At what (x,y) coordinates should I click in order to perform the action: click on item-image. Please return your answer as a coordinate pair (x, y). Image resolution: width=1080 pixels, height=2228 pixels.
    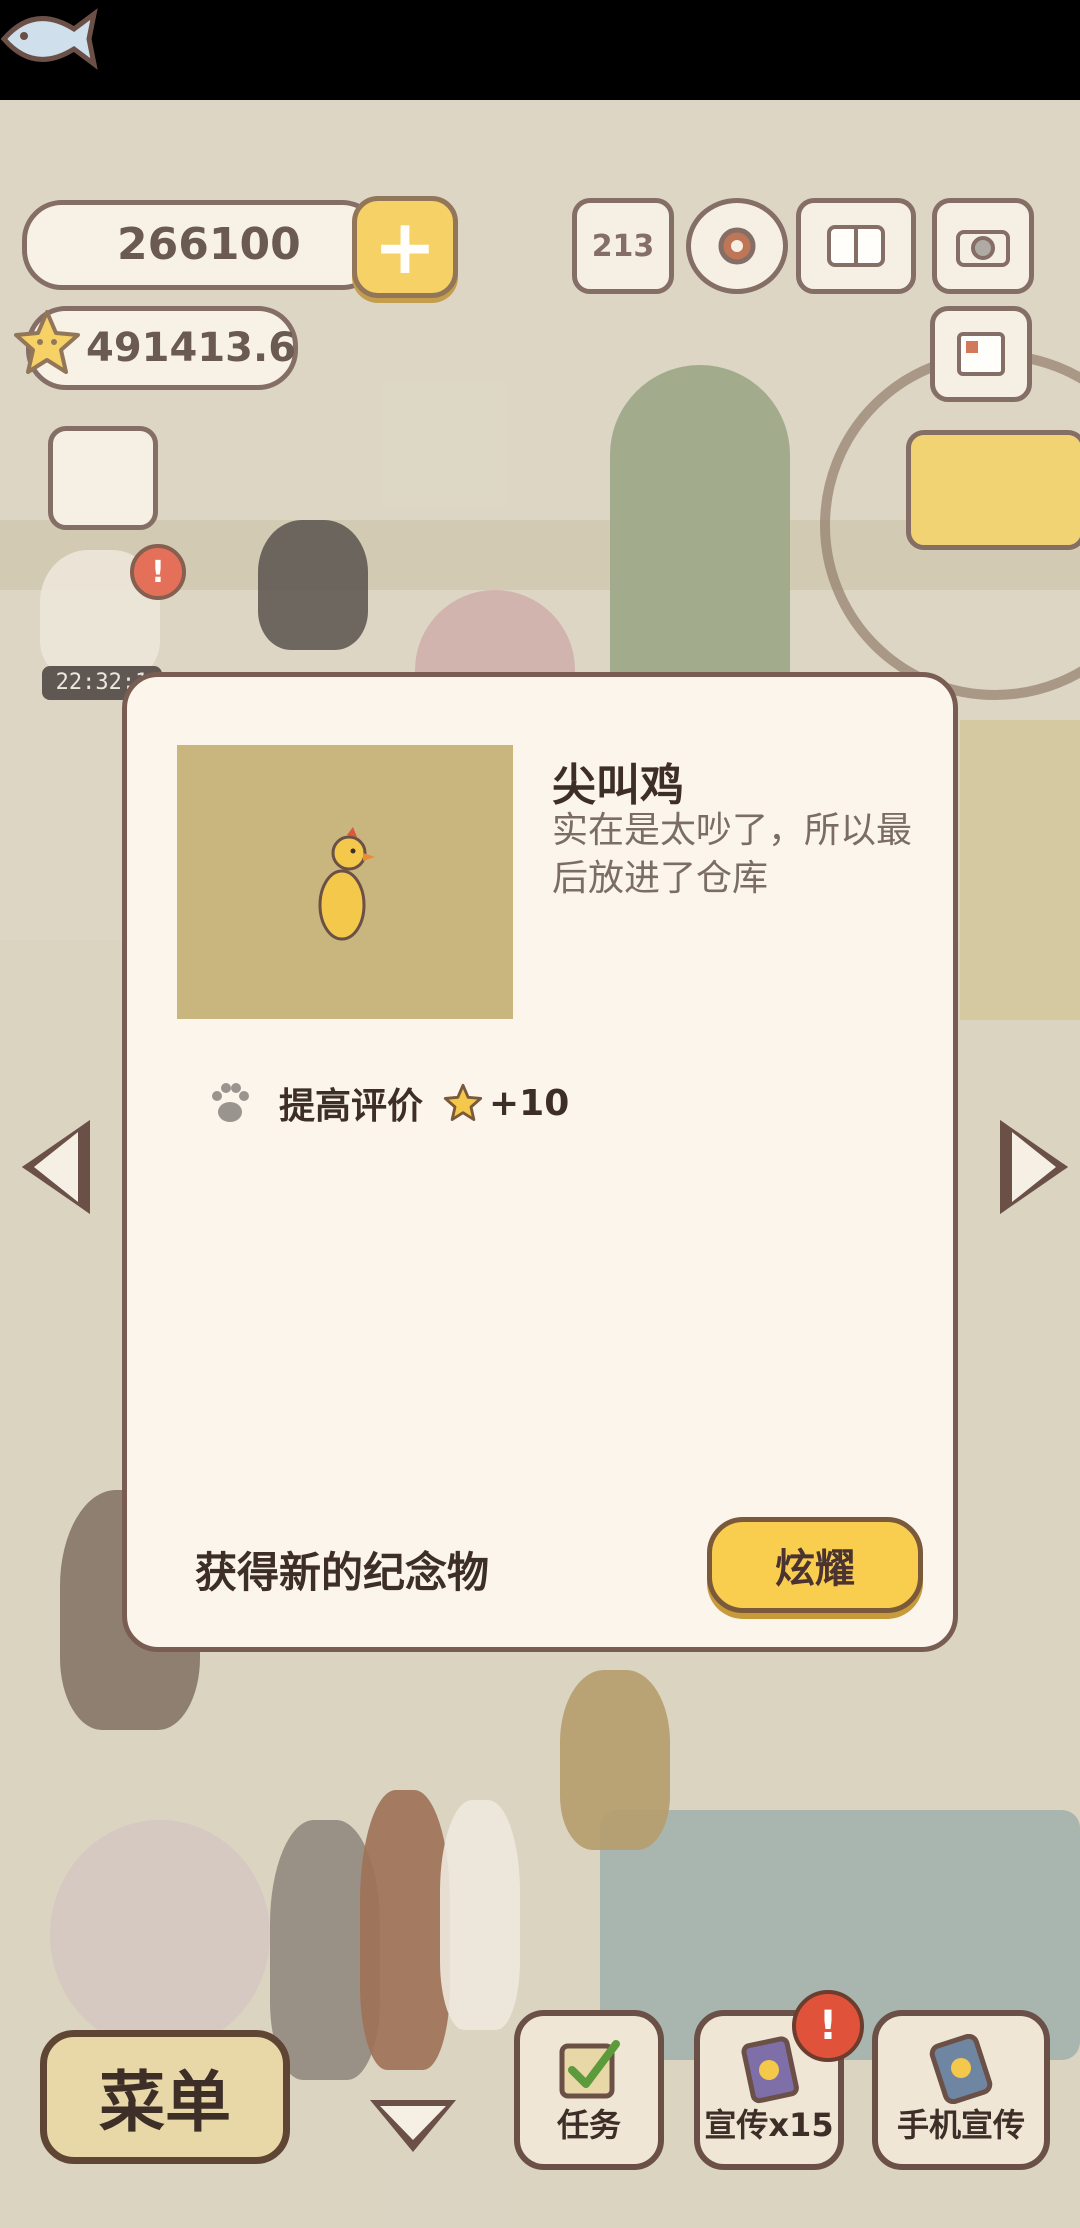
    Looking at the image, I should click on (345, 882).